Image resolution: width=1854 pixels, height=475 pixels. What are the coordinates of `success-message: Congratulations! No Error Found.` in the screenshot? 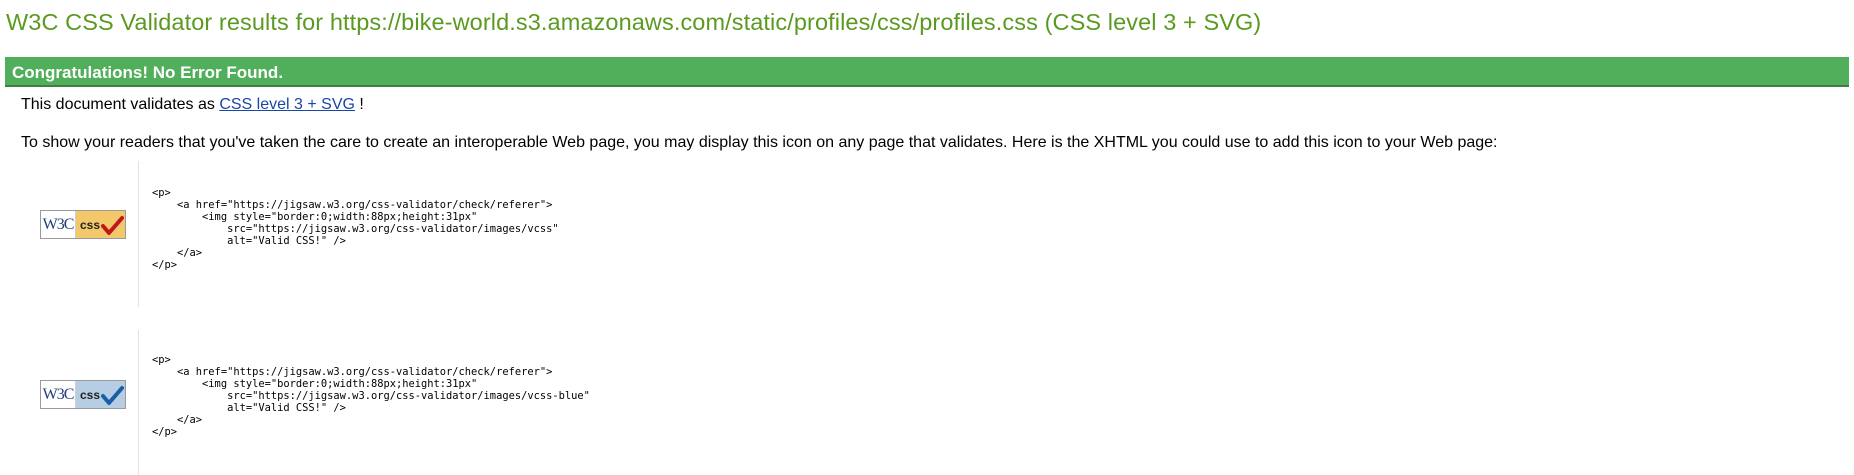 It's located at (148, 72).